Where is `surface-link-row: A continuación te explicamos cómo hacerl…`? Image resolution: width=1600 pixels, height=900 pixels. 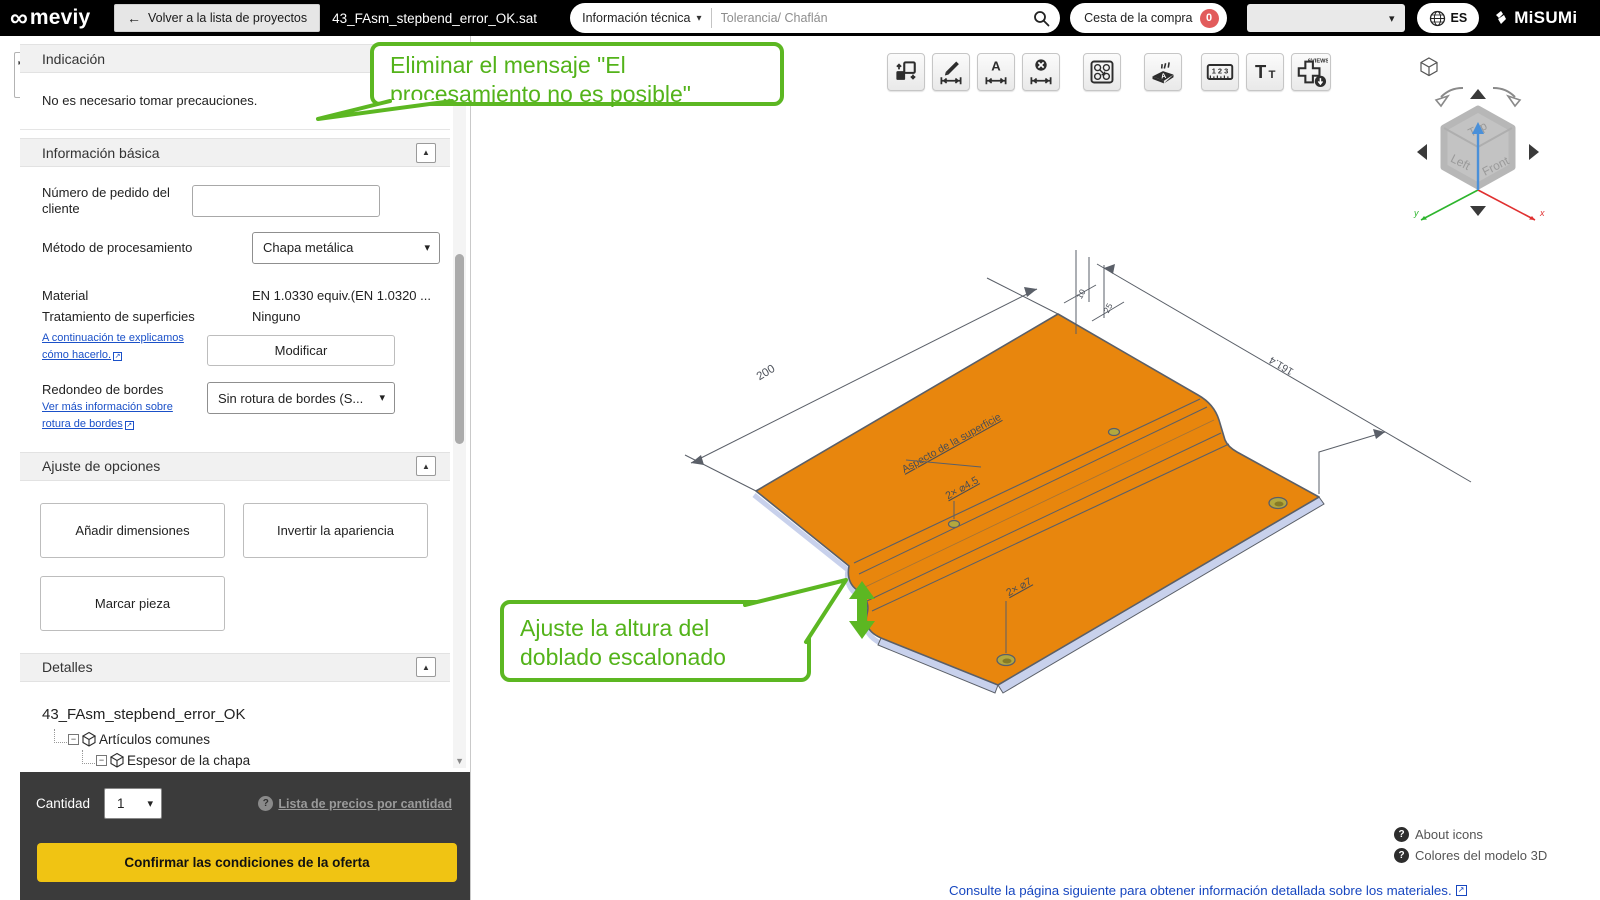
surface-link-row: A continuación te explicamos cómo hacerl… is located at coordinates (235, 347).